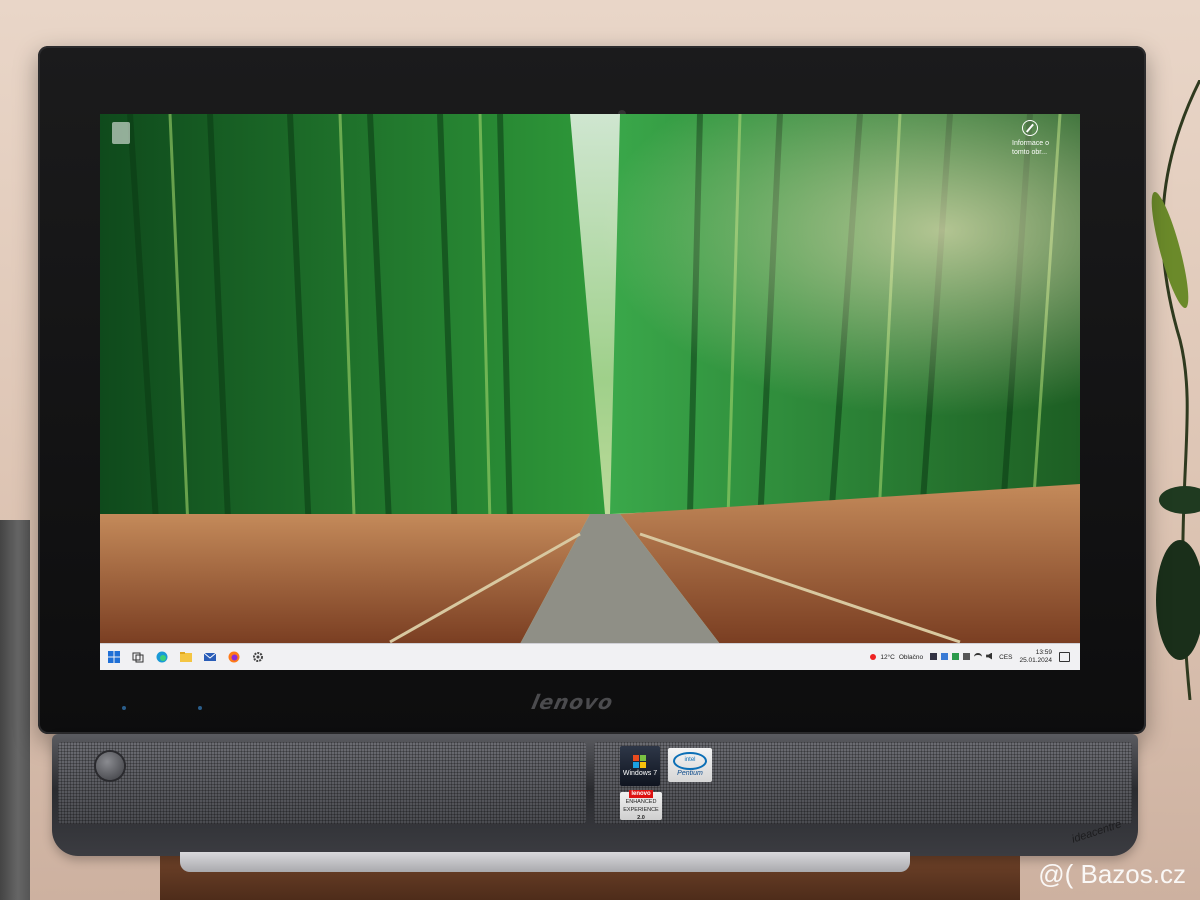 Image resolution: width=1200 pixels, height=900 pixels. What do you see at coordinates (641, 818) in the screenshot?
I see `enhanced-version: 2.0` at bounding box center [641, 818].